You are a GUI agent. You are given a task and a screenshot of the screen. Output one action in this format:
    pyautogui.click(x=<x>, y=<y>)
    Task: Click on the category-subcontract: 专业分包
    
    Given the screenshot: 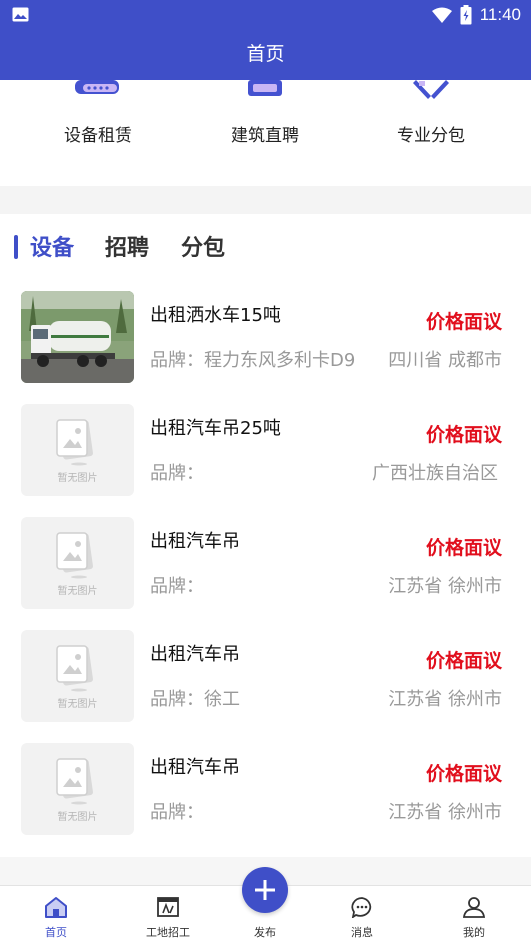 What is the action you would take?
    pyautogui.click(x=431, y=133)
    